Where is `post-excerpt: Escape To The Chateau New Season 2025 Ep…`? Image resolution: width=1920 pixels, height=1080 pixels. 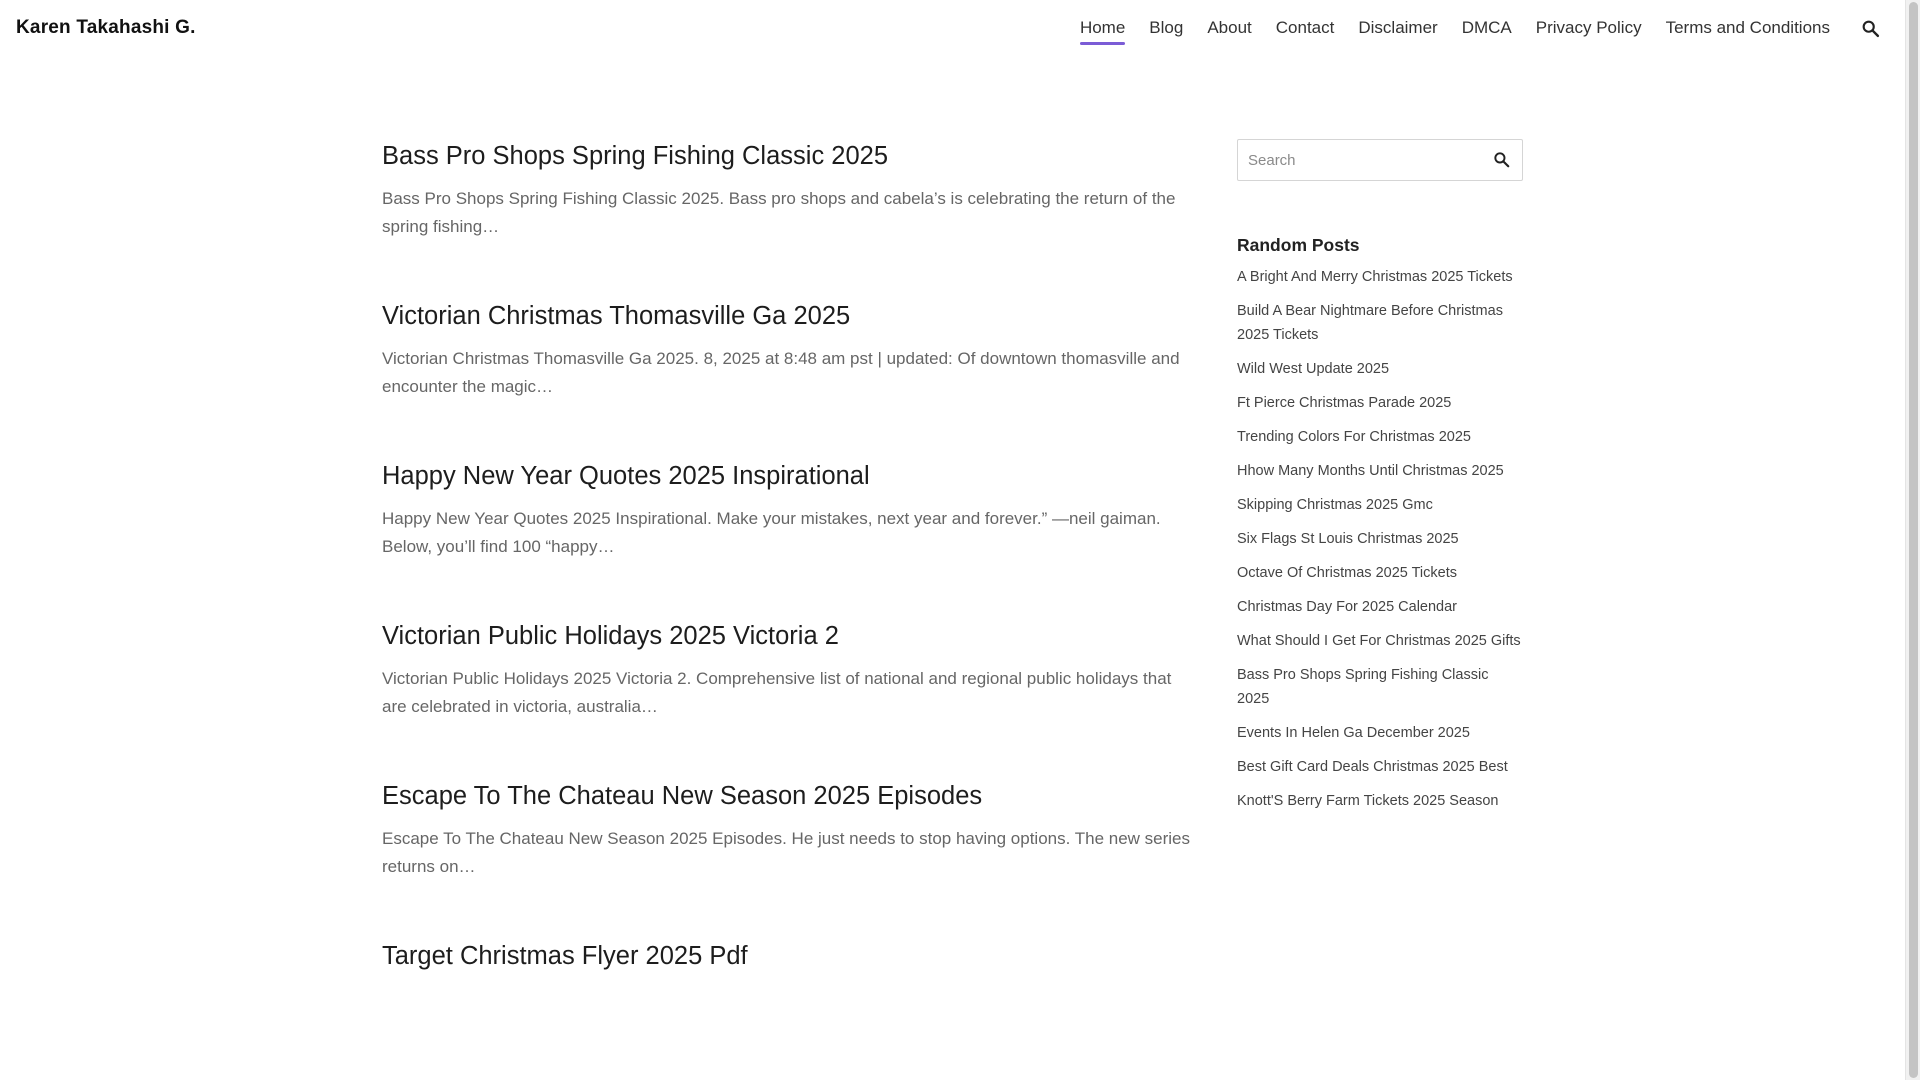
post-excerpt: Escape To The Chateau New Season 2025 Ep… is located at coordinates (786, 852).